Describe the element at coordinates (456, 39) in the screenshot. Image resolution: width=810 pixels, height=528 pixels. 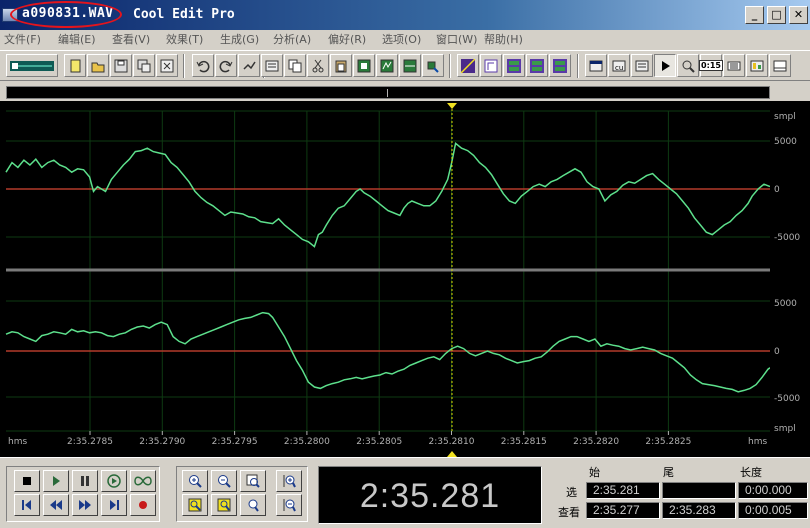
I see `menu-window: 窗口(W)` at that location.